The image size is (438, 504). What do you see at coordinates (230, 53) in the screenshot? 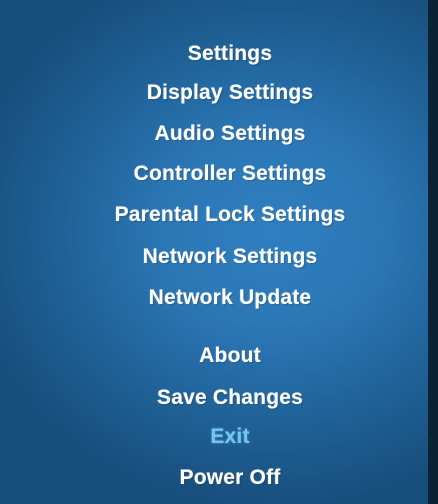
I see `menu-title-settings: Settings` at bounding box center [230, 53].